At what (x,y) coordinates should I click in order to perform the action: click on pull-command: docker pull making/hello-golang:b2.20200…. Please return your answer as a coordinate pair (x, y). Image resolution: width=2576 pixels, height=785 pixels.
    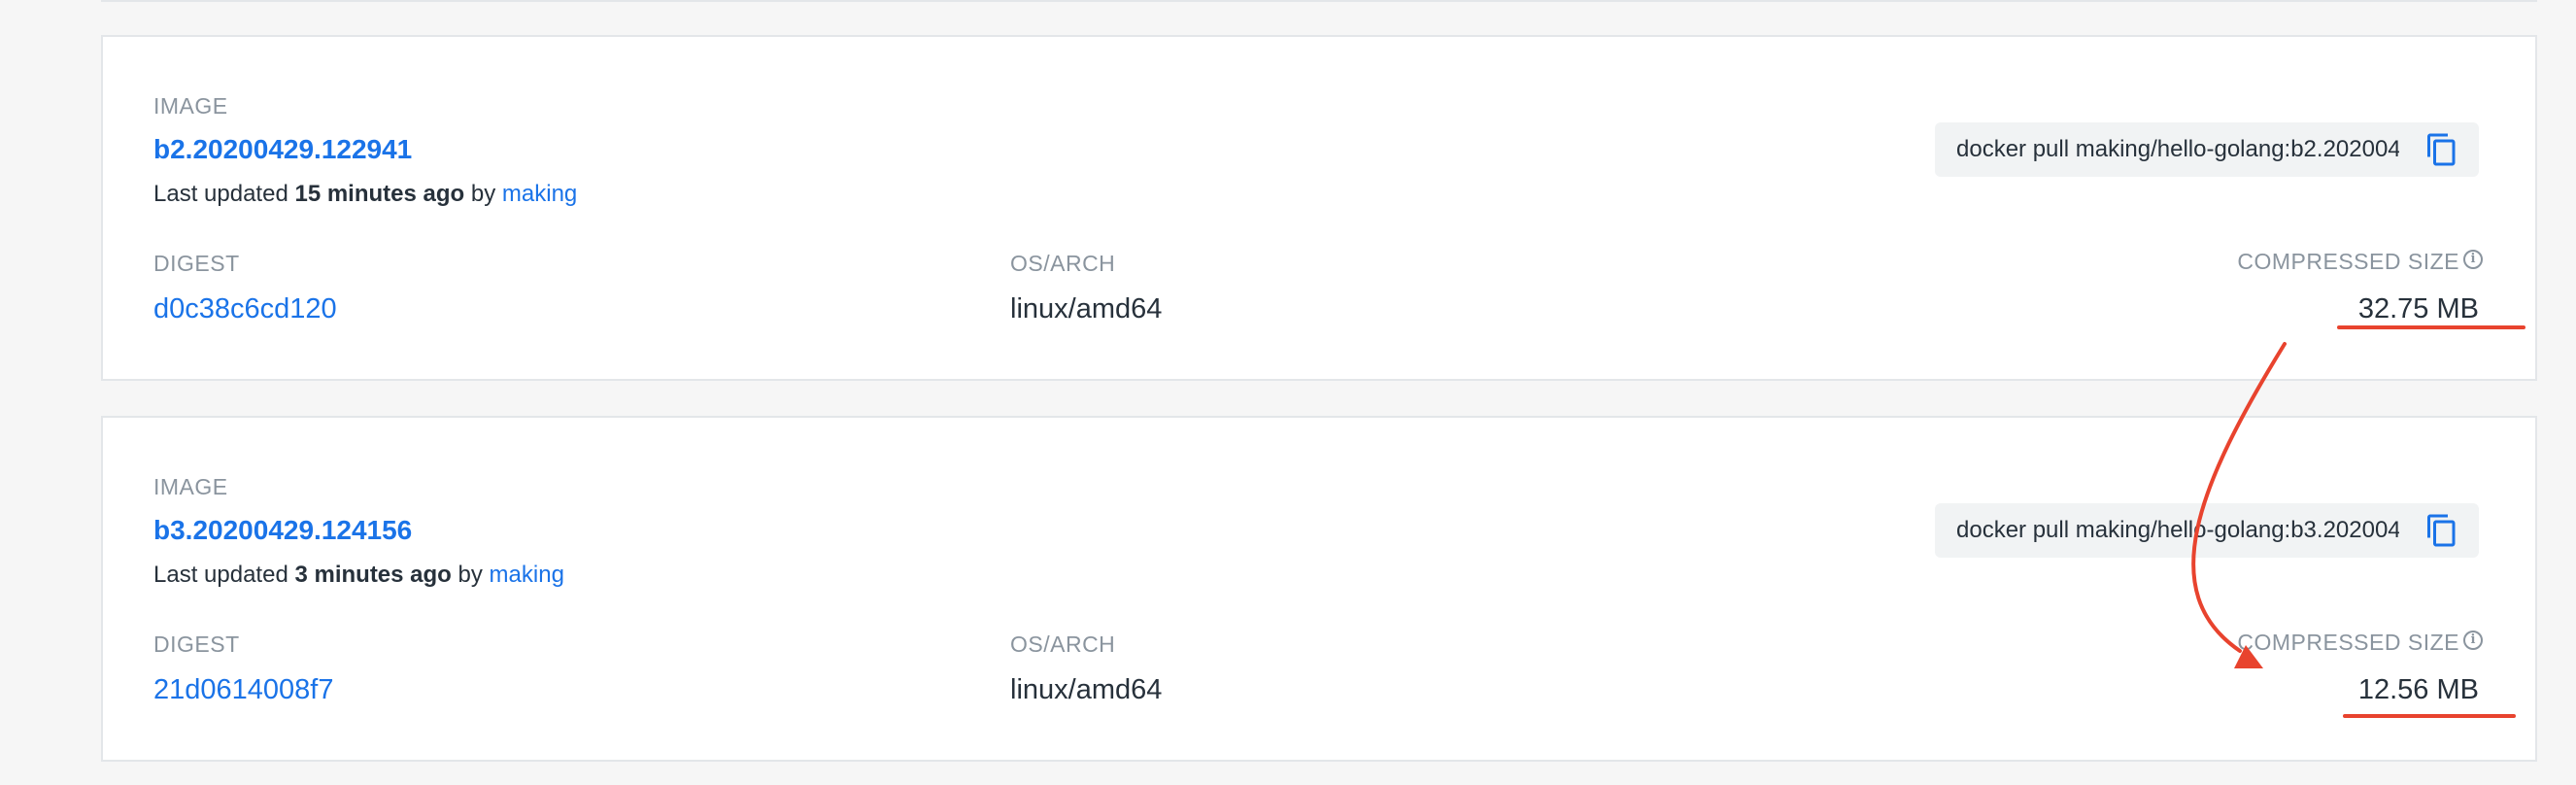
    Looking at the image, I should click on (2177, 149).